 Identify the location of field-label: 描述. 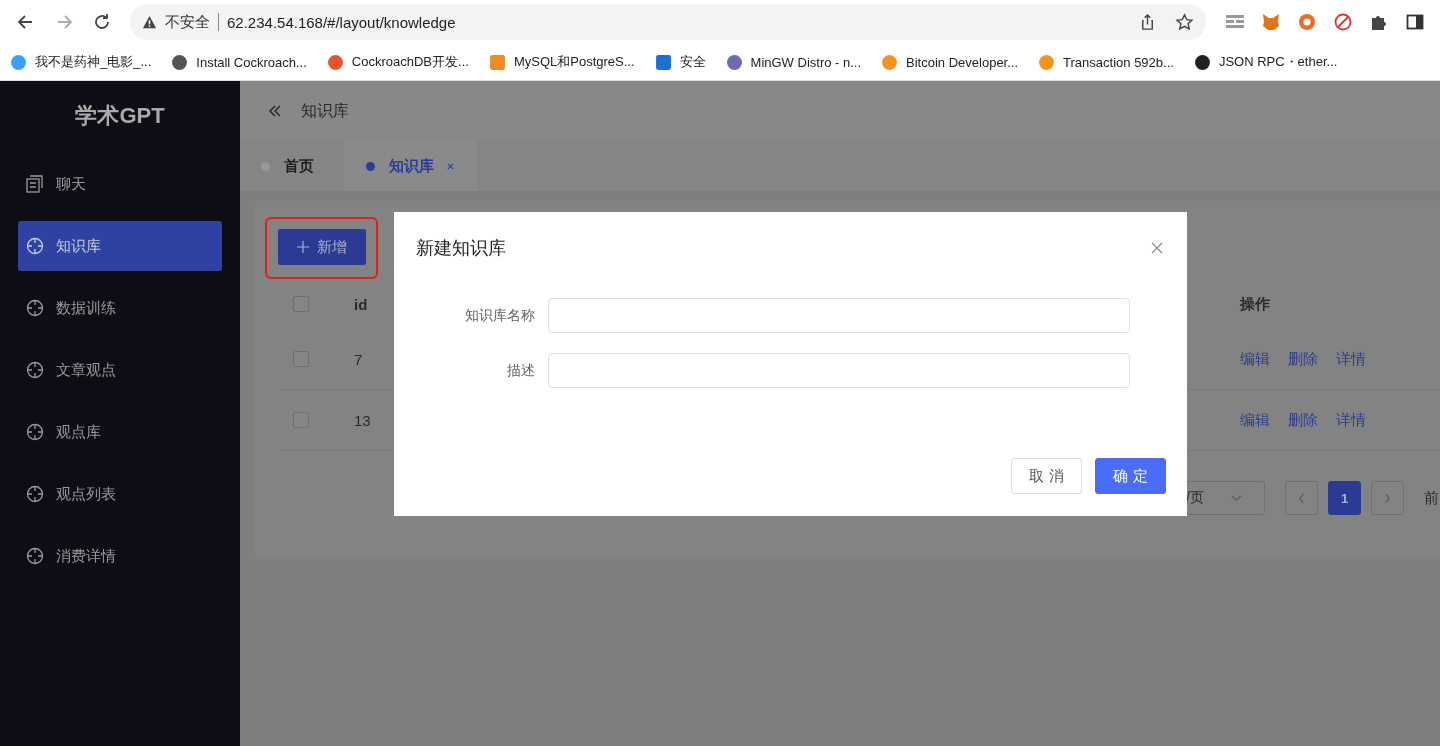
(521, 370).